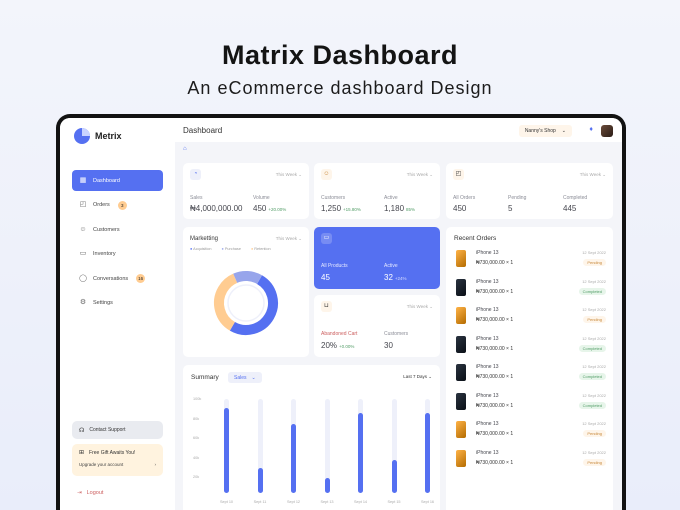  I want to click on sidebar-item-dashboard: ▦ Dashboard, so click(117, 180).